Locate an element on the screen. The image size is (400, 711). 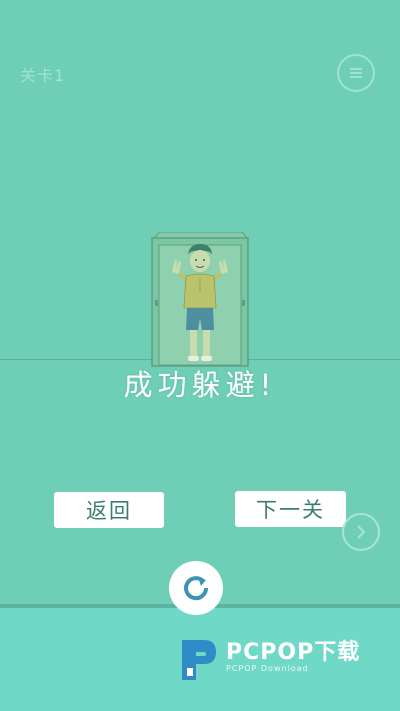
menu-icon is located at coordinates (356, 73).